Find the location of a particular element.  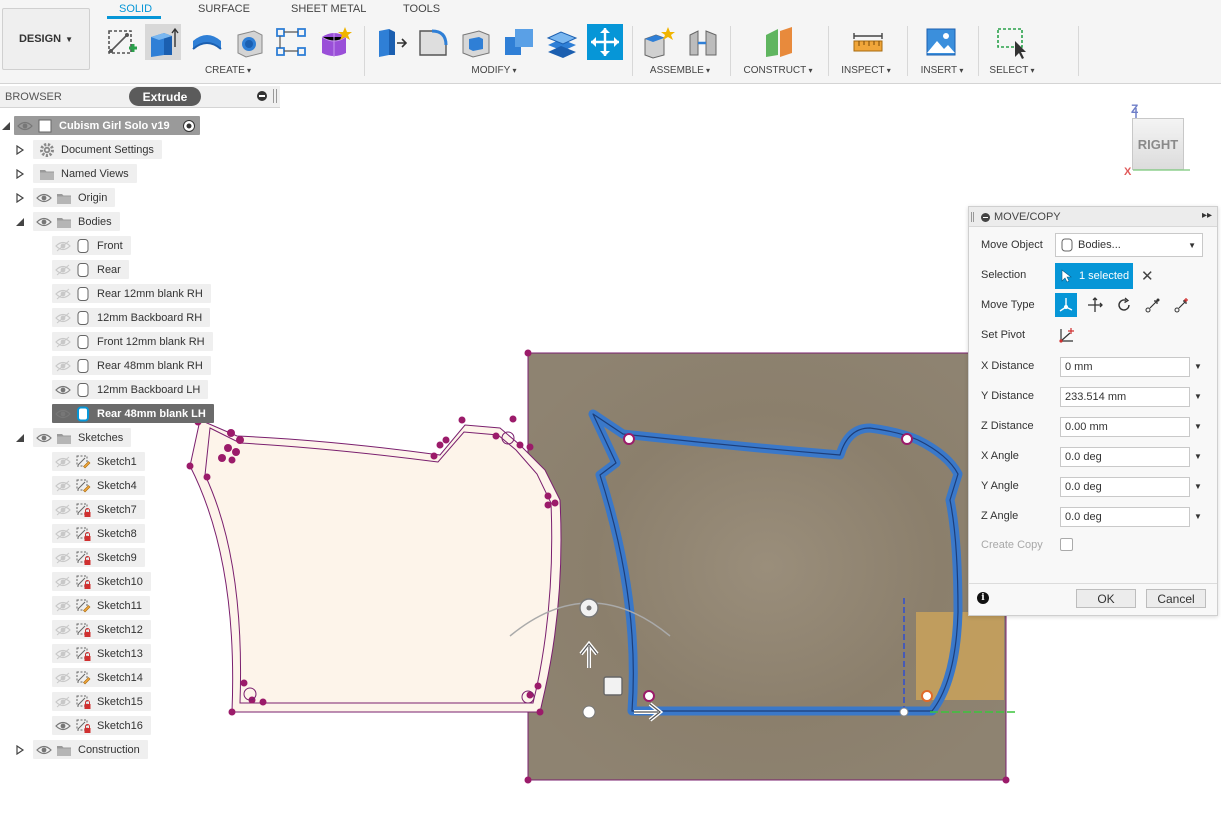

select-menu: SELECT is located at coordinates (1011, 70).